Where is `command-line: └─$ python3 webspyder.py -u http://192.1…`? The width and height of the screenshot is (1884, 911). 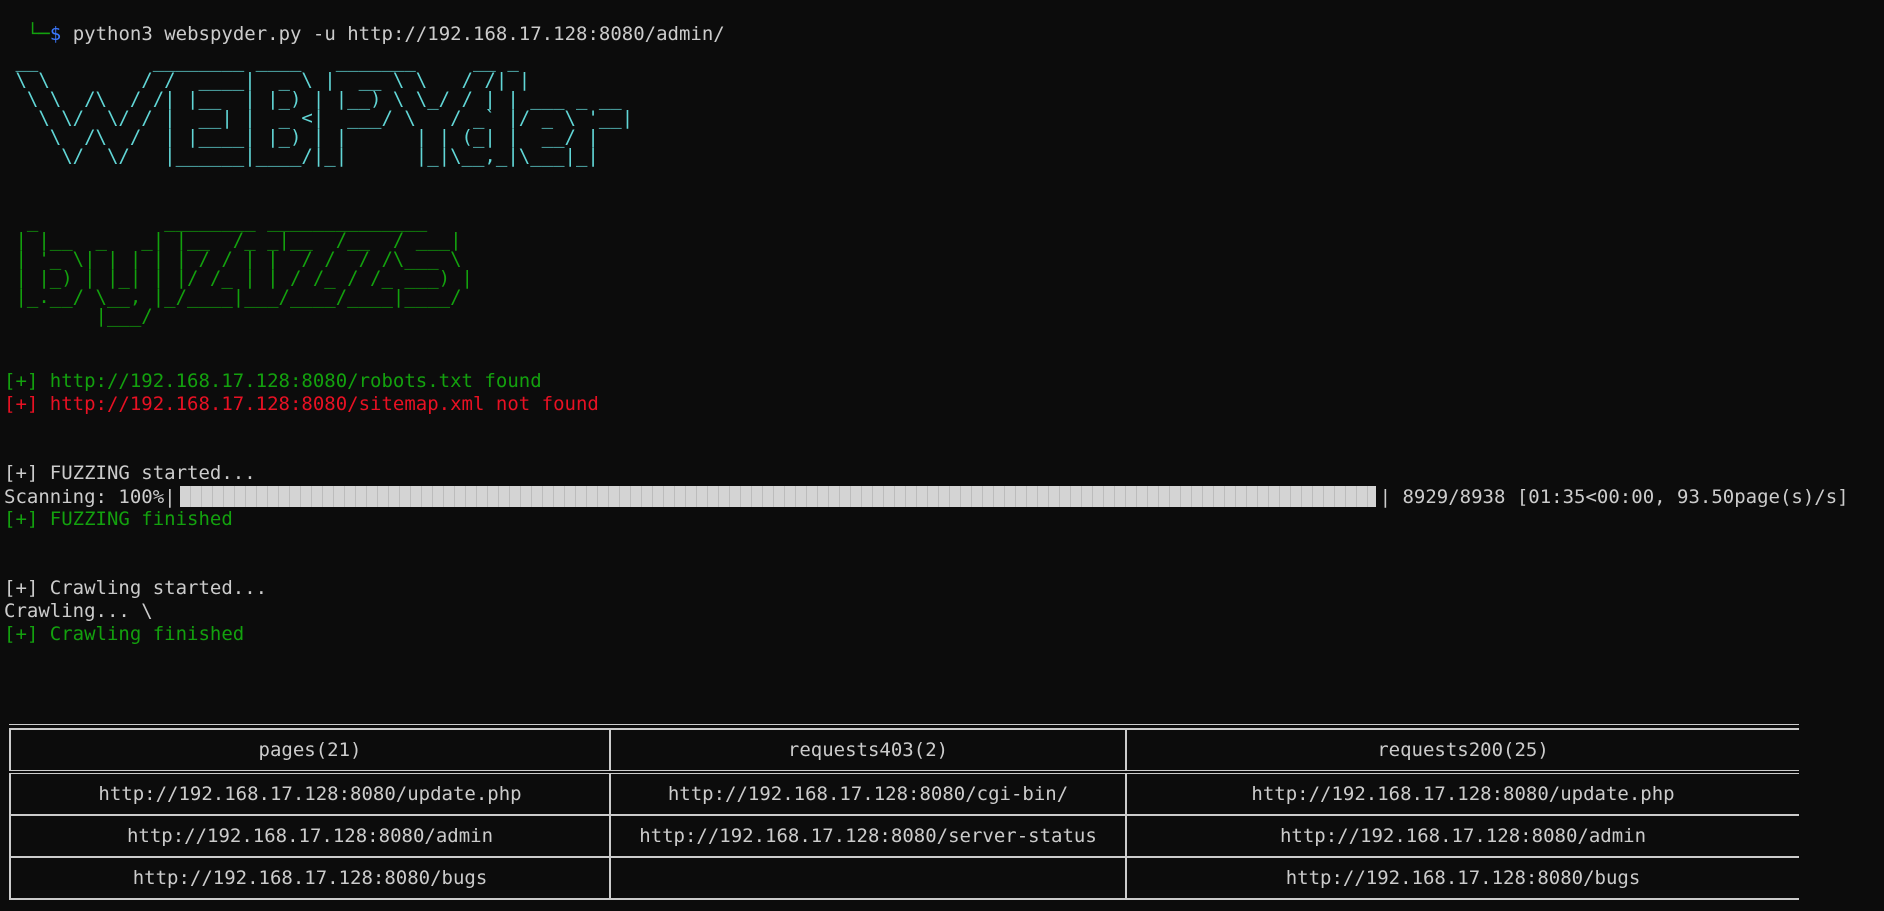 command-line: └─$ python3 webspyder.py -u http://192.1… is located at coordinates (364, 22).